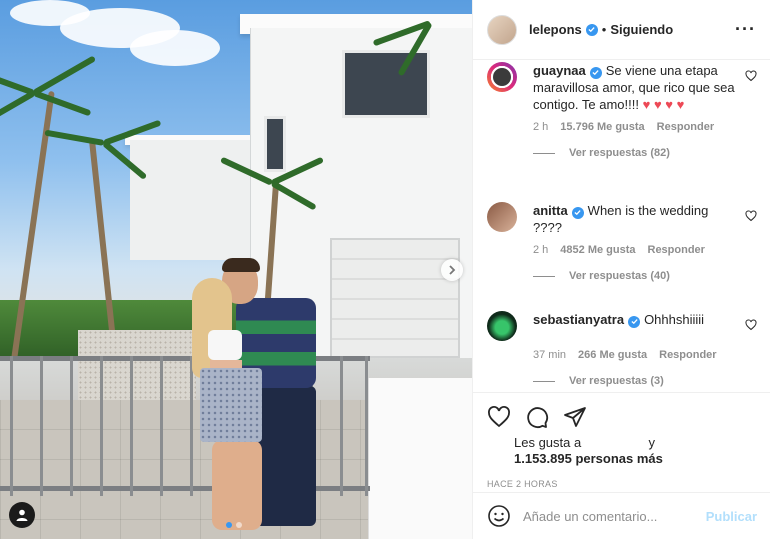 This screenshot has height=539, width=770. What do you see at coordinates (619, 276) in the screenshot?
I see `view-replies-label: Ver respuestas (40)` at bounding box center [619, 276].